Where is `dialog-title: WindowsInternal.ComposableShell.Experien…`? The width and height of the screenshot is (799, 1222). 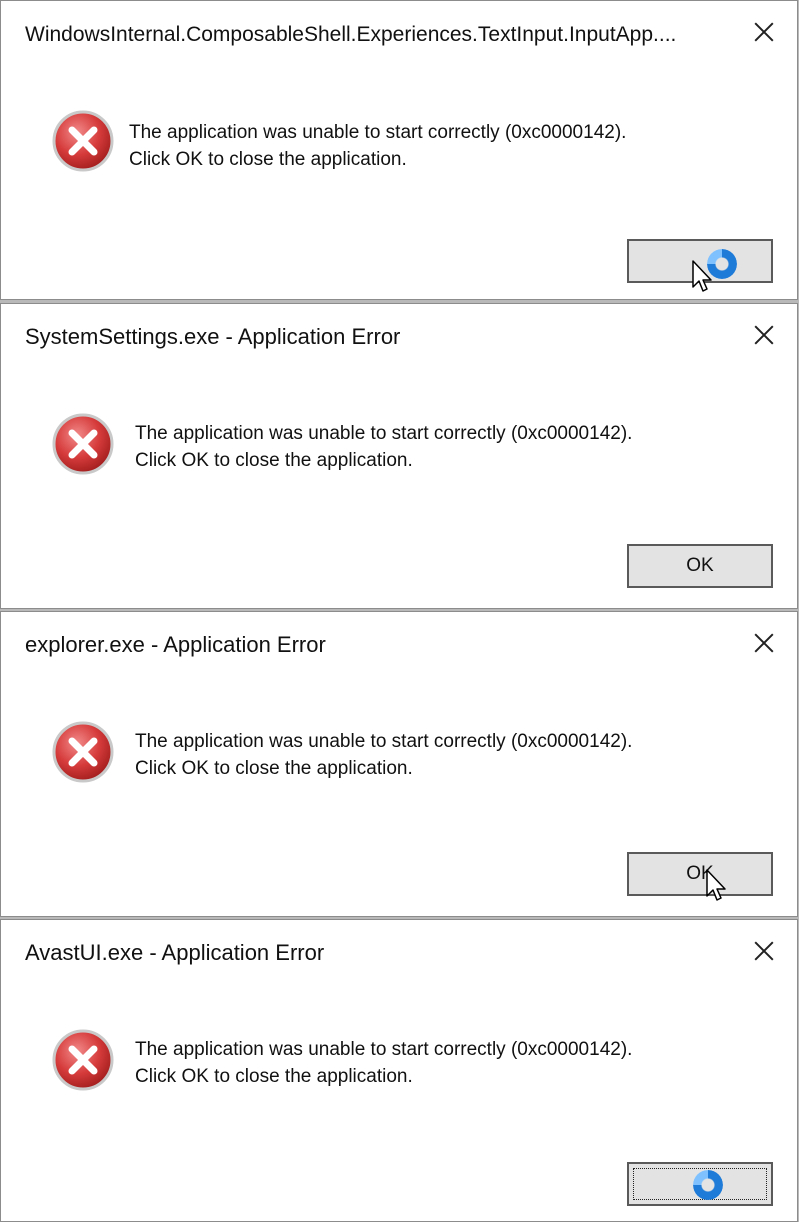 dialog-title: WindowsInternal.ComposableShell.Experien… is located at coordinates (351, 34).